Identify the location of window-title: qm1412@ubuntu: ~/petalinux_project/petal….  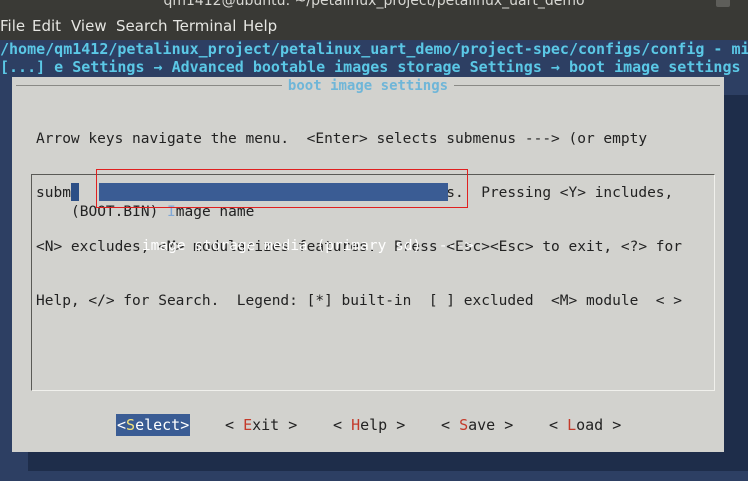
(374, 4).